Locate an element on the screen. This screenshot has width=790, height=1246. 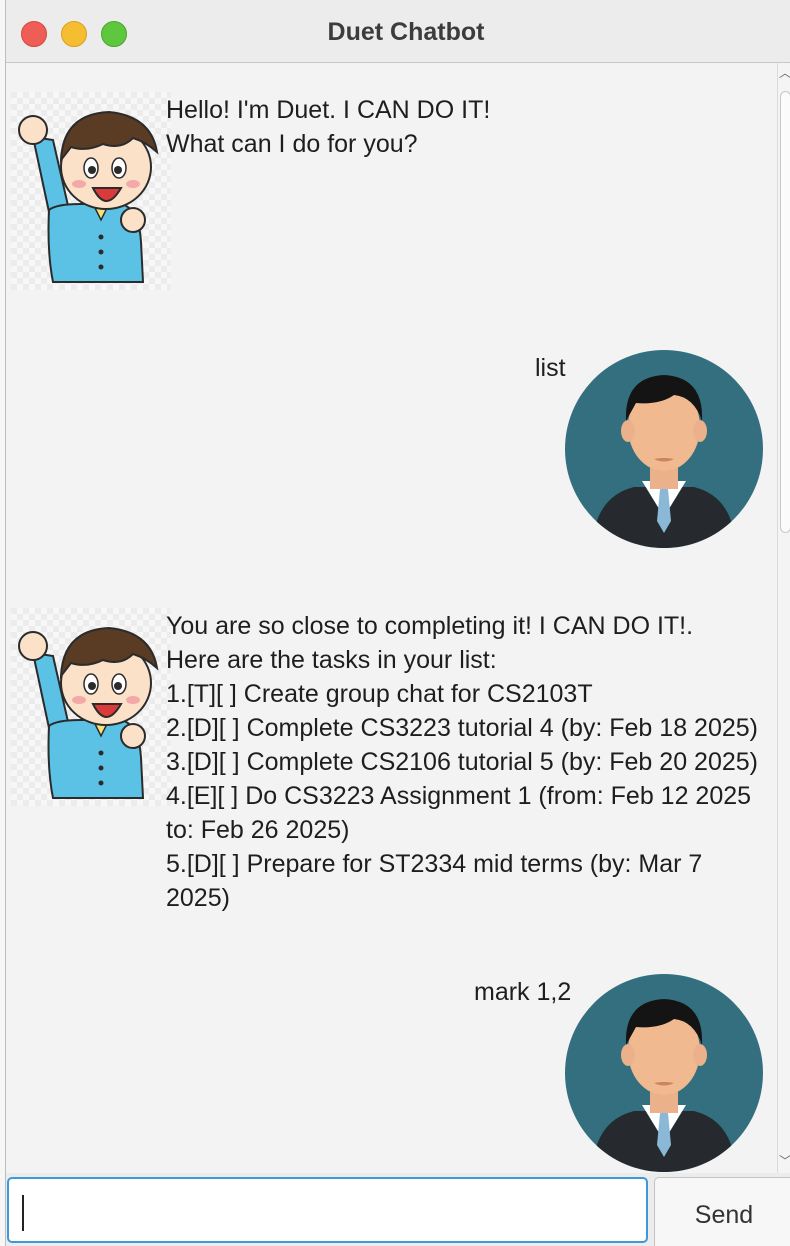
text-caret is located at coordinates (23, 1213).